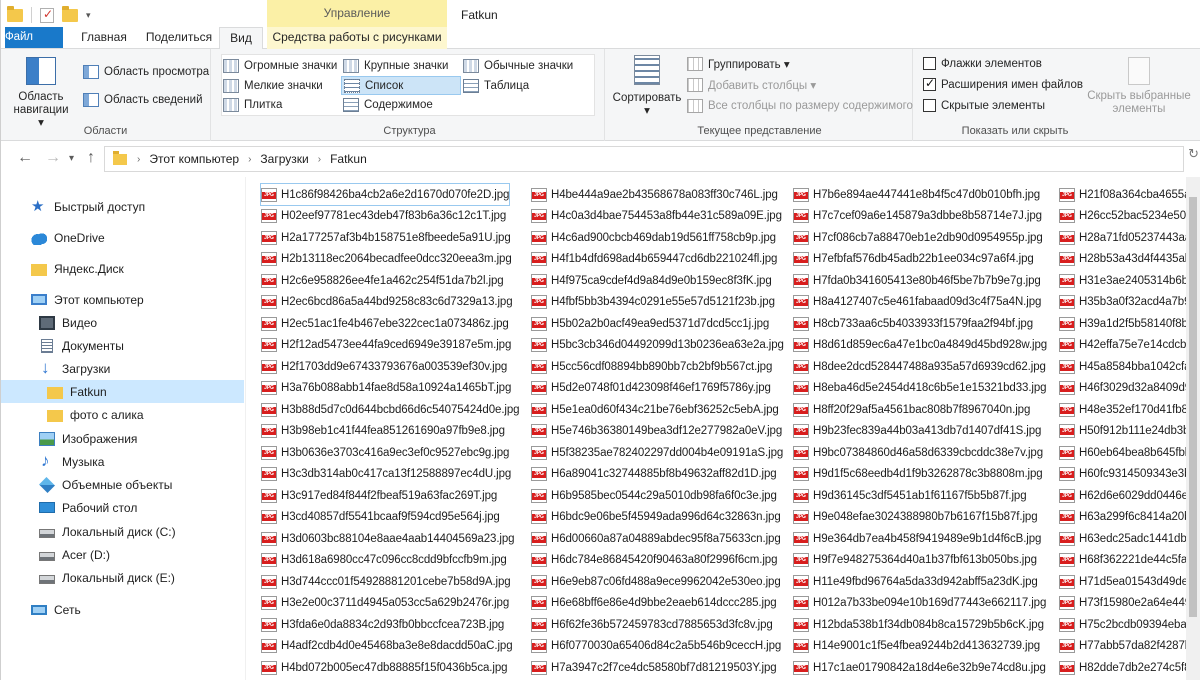 This screenshot has width=1200, height=680. Describe the element at coordinates (122, 268) in the screenshot. I see `sidebar-item-яндекс-диск: Яндекс.Диск` at that location.